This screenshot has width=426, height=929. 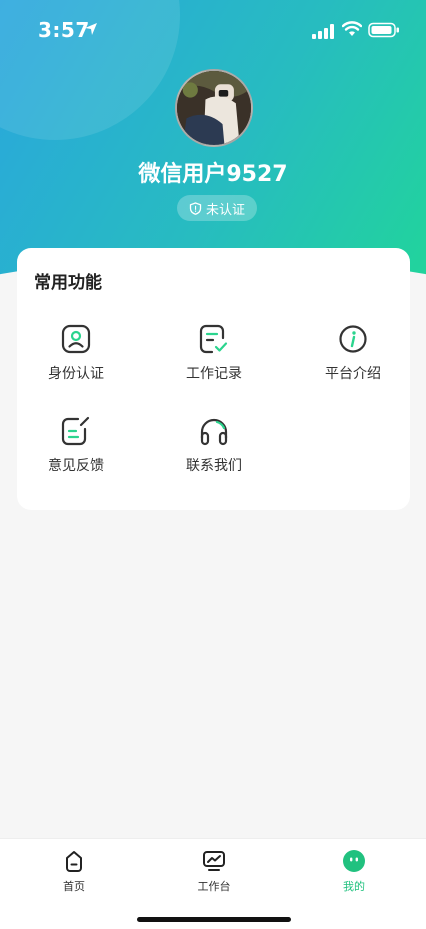 I want to click on tab-mine: 我的, so click(x=354, y=871).